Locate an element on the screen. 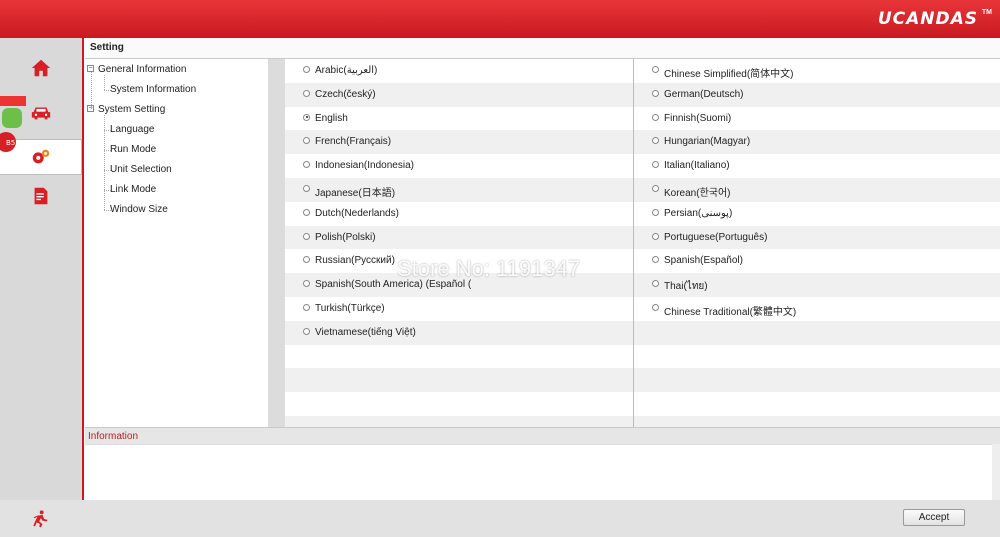 The height and width of the screenshot is (537, 1000). language-label: German(Deutsch) is located at coordinates (704, 94).